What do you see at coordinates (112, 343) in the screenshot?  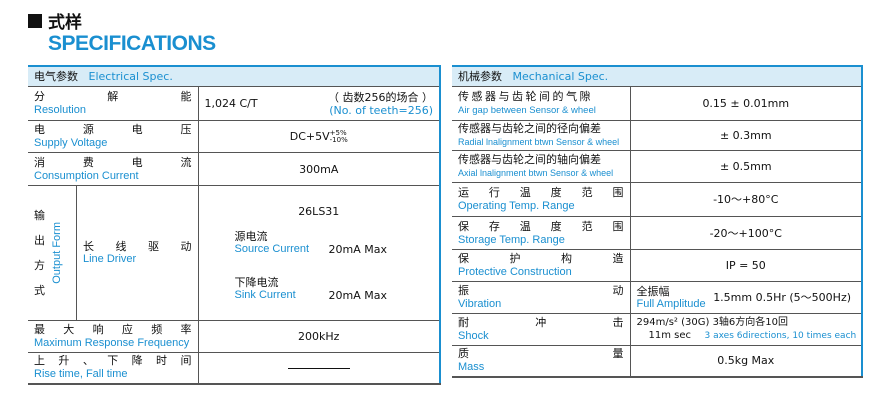 I see `max-frequency-label-en: Maximum Response Frequency` at bounding box center [112, 343].